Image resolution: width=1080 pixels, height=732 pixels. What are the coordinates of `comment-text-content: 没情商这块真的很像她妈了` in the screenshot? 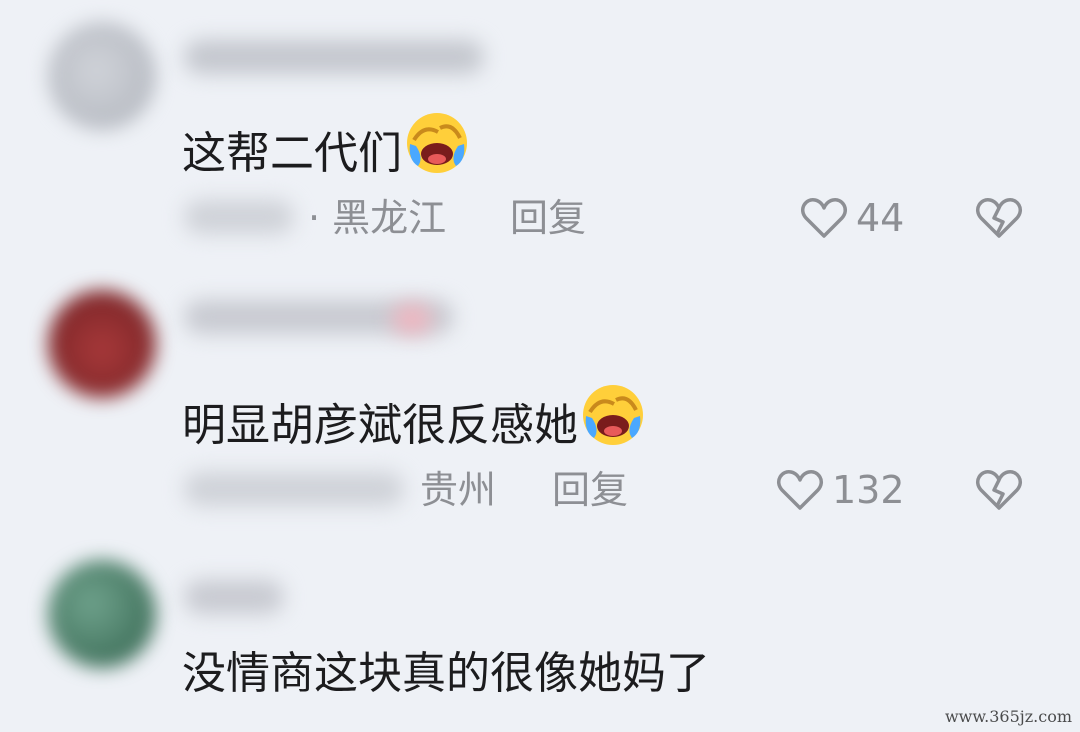 It's located at (446, 673).